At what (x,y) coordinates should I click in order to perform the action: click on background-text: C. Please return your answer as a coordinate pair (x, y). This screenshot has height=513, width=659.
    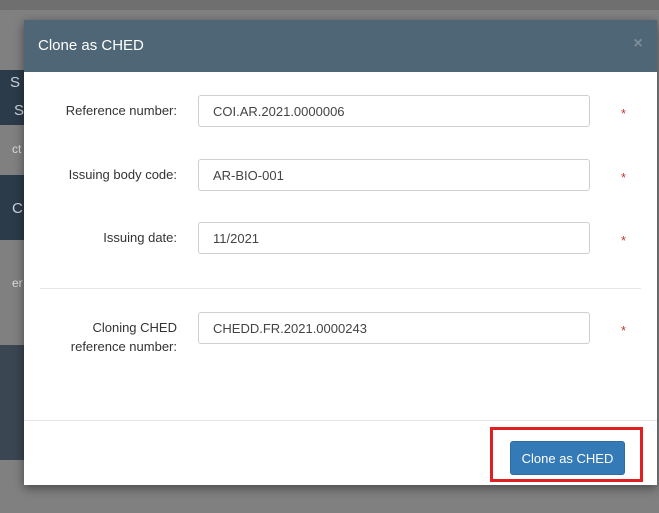
    Looking at the image, I should click on (17, 208).